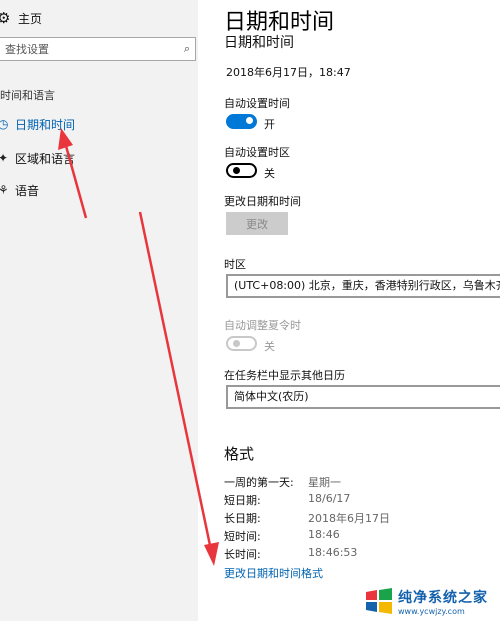  I want to click on auto-time-toggle, so click(241, 121).